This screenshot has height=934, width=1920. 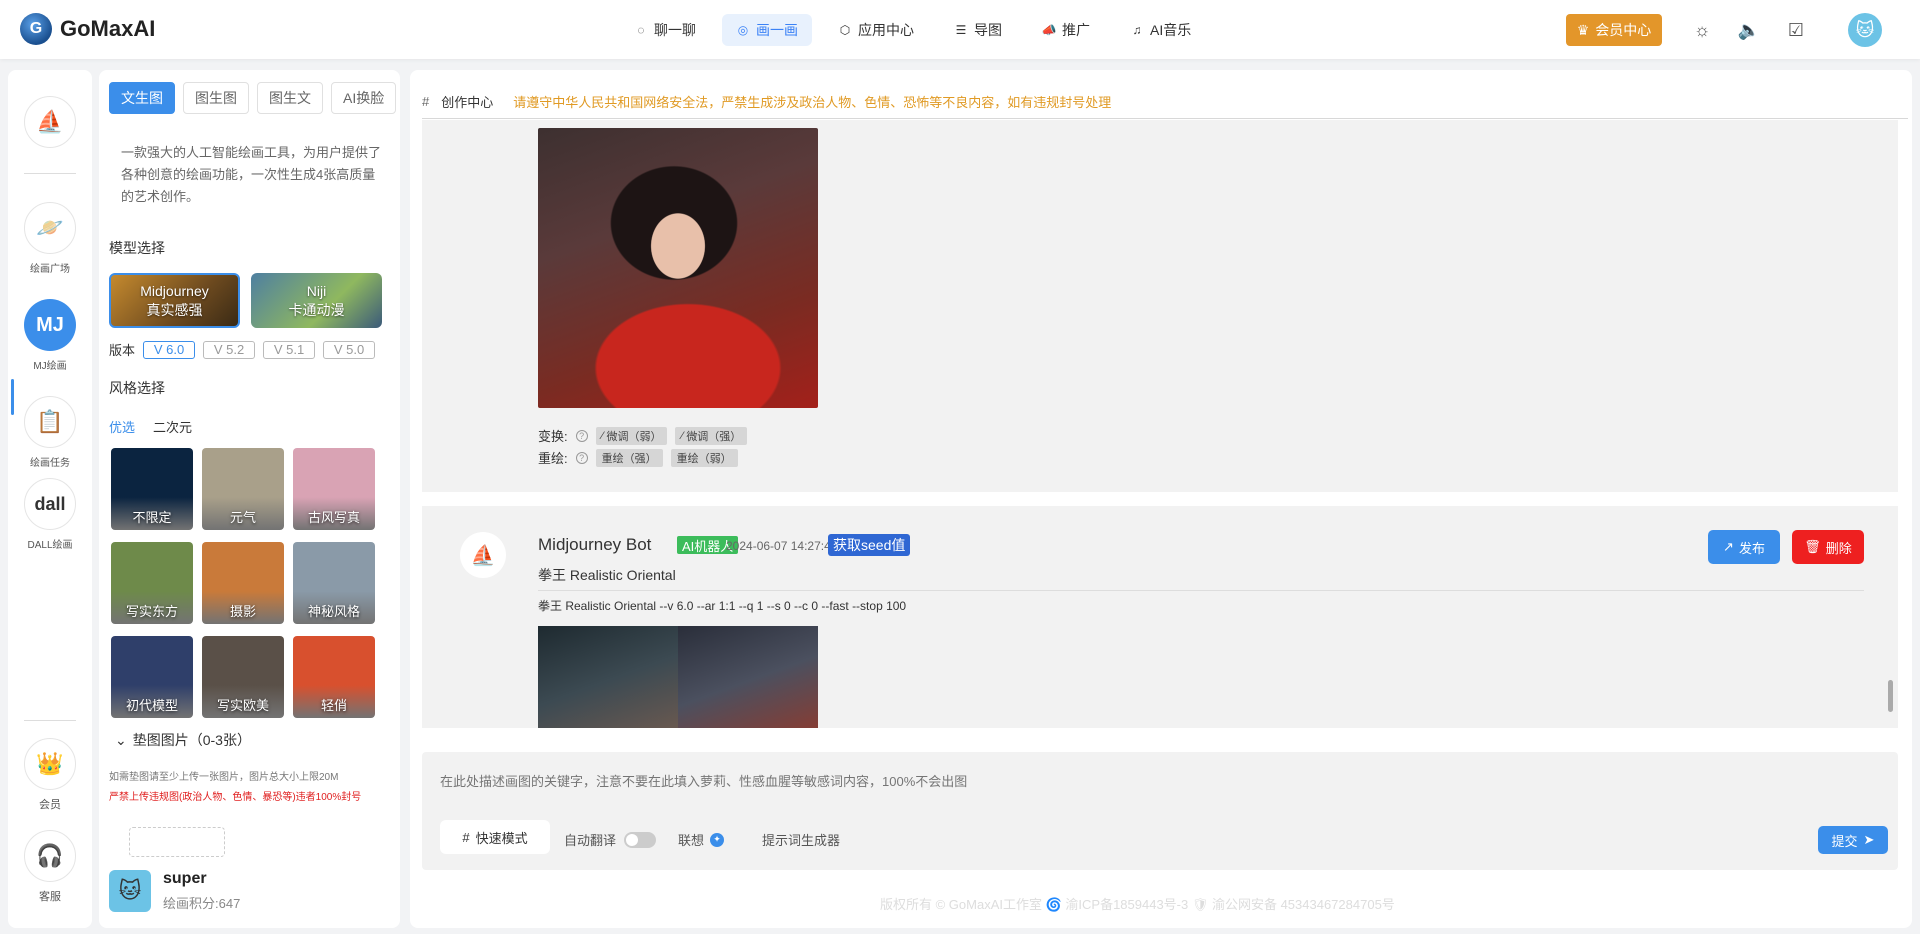 I want to click on tab-face-swap: AI换脸, so click(x=364, y=98).